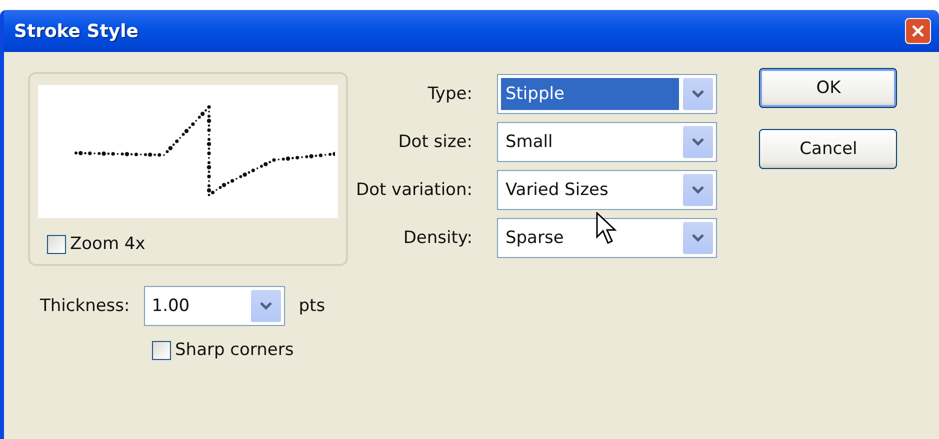  What do you see at coordinates (76, 31) in the screenshot?
I see `window-title: Stroke Style` at bounding box center [76, 31].